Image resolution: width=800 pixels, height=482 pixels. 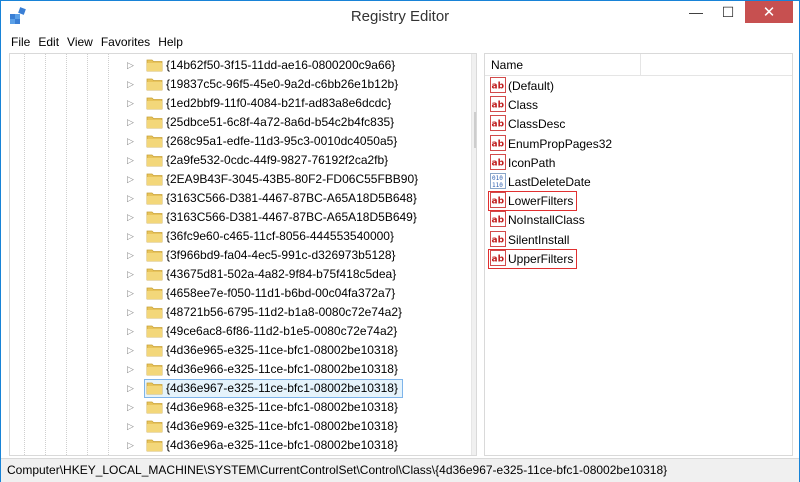 What do you see at coordinates (48, 42) in the screenshot?
I see `menu-edit: Edit` at bounding box center [48, 42].